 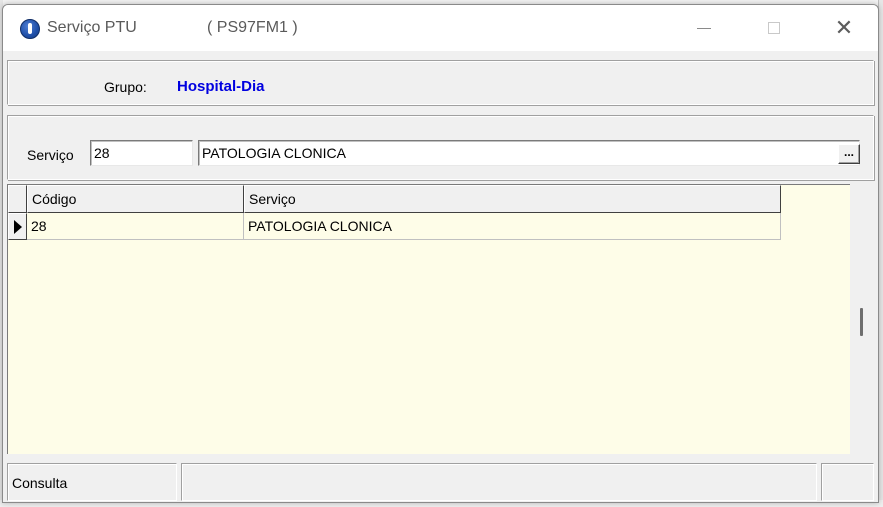 I want to click on row-indicator, so click(x=17, y=226).